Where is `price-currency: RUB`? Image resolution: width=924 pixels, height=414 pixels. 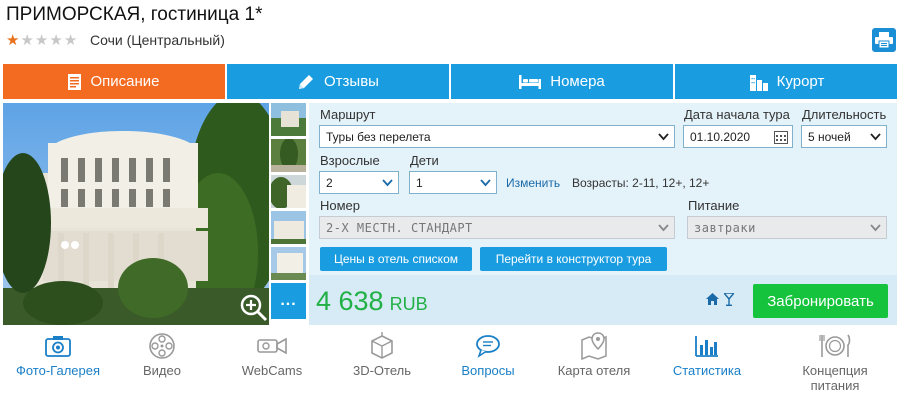
price-currency: RUB is located at coordinates (408, 304).